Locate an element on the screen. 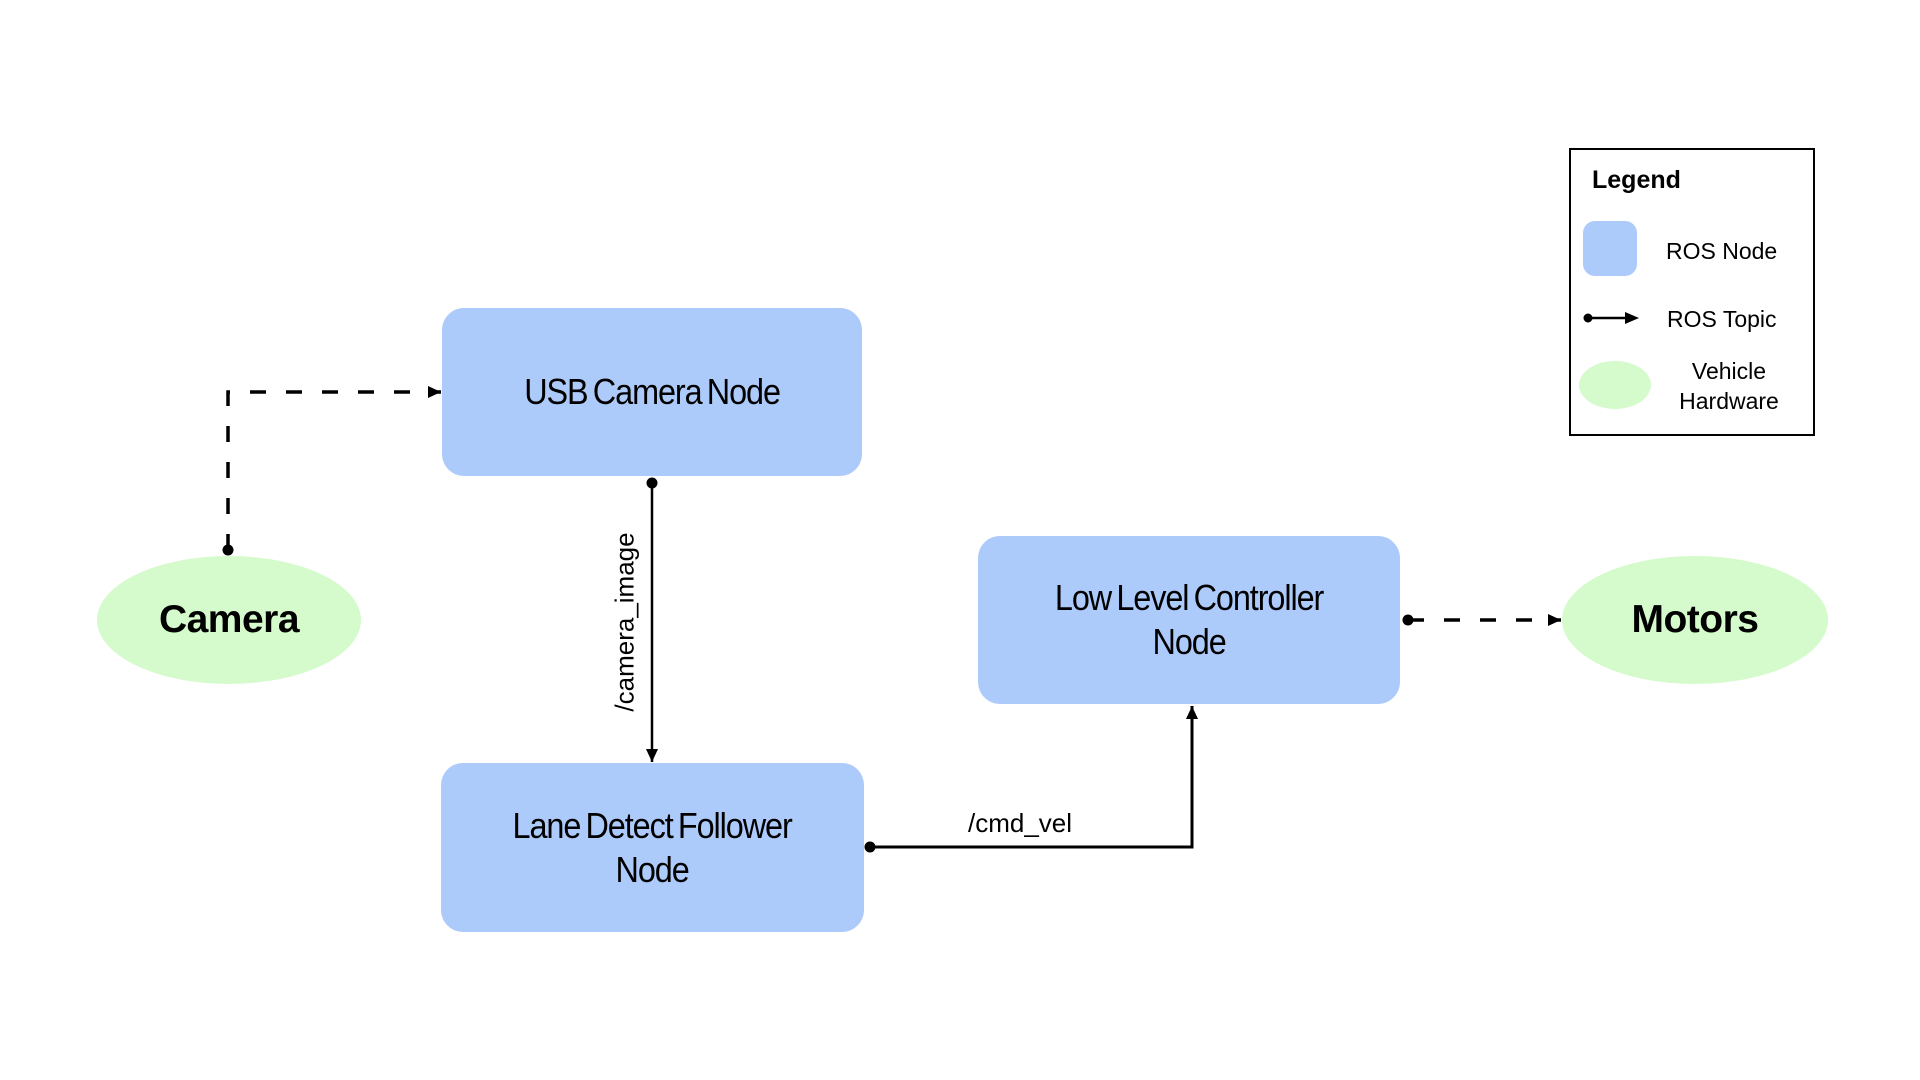 This screenshot has width=1920, height=1080. low-level-controller-node: Low Level Controller Node is located at coordinates (1189, 620).